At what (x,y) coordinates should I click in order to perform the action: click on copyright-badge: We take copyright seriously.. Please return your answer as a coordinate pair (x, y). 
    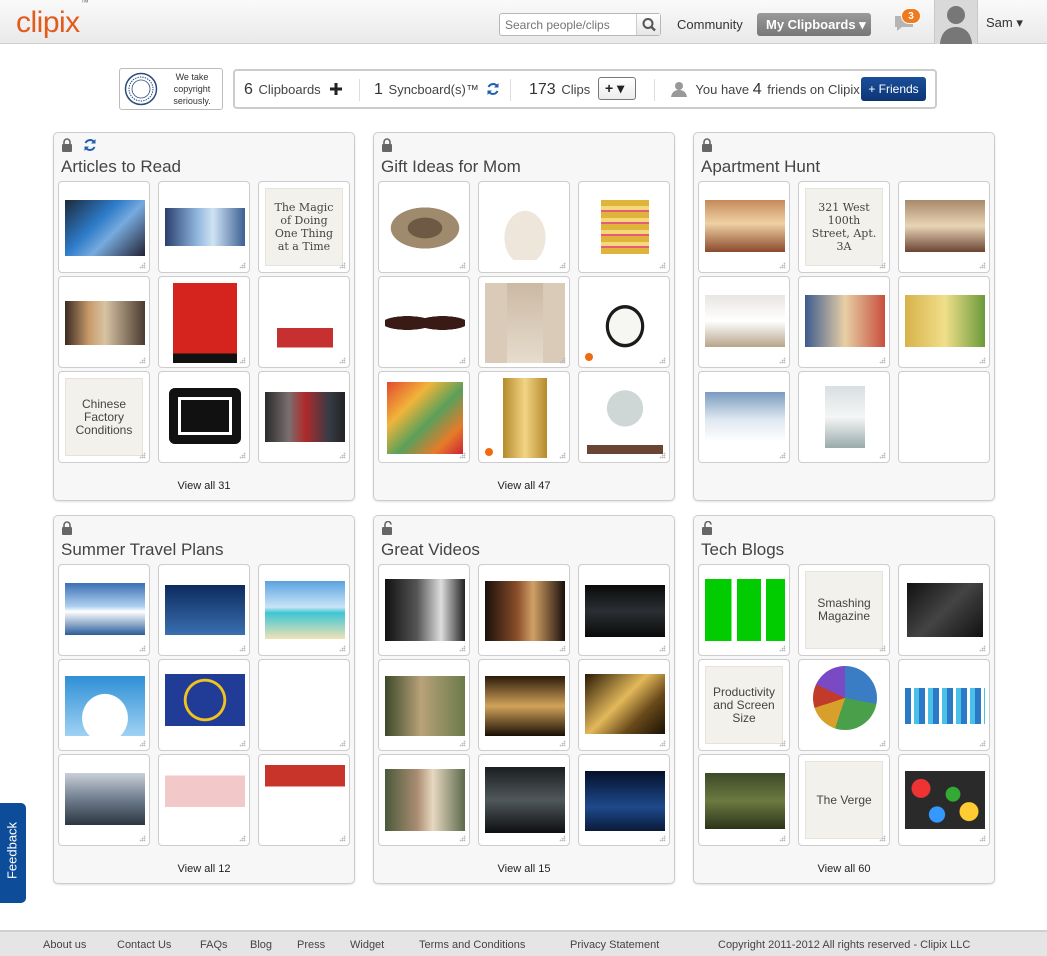
    Looking at the image, I should click on (171, 89).